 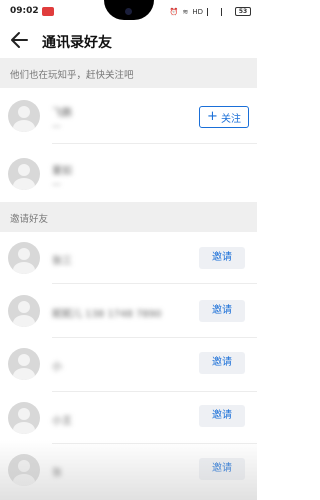 What do you see at coordinates (128, 172) in the screenshot?
I see `list-item: 董如 一` at bounding box center [128, 172].